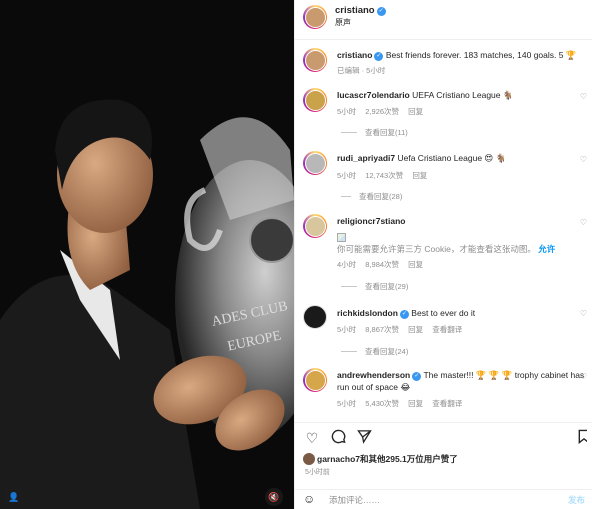  Describe the element at coordinates (387, 351) in the screenshot. I see `view-replies-label: 查看回复(24)` at that location.